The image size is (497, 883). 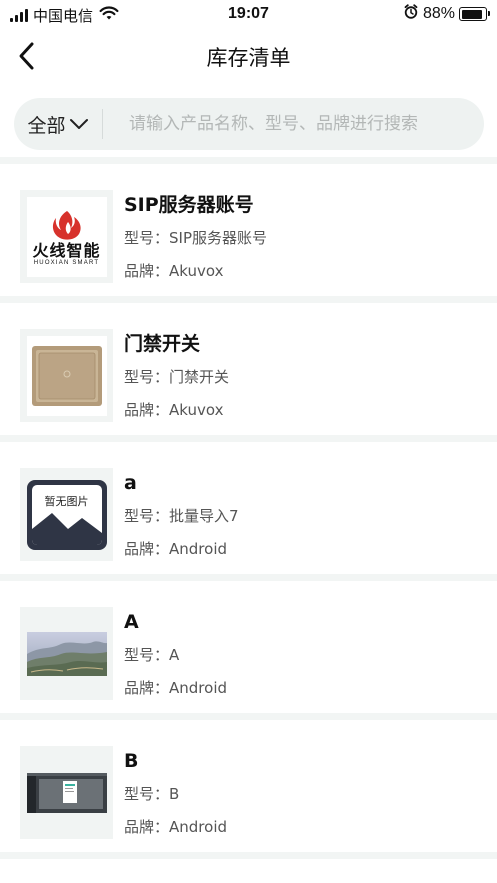 I want to click on product-model: 型号：SIP服务器账号, so click(x=196, y=238).